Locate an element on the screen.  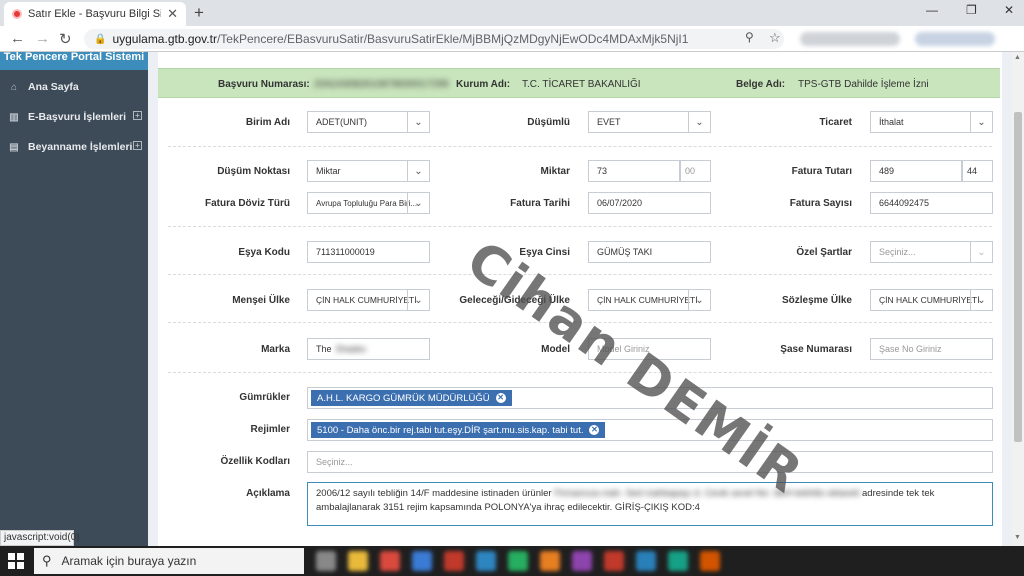
model-input: Model Giriniz is located at coordinates (649, 349).